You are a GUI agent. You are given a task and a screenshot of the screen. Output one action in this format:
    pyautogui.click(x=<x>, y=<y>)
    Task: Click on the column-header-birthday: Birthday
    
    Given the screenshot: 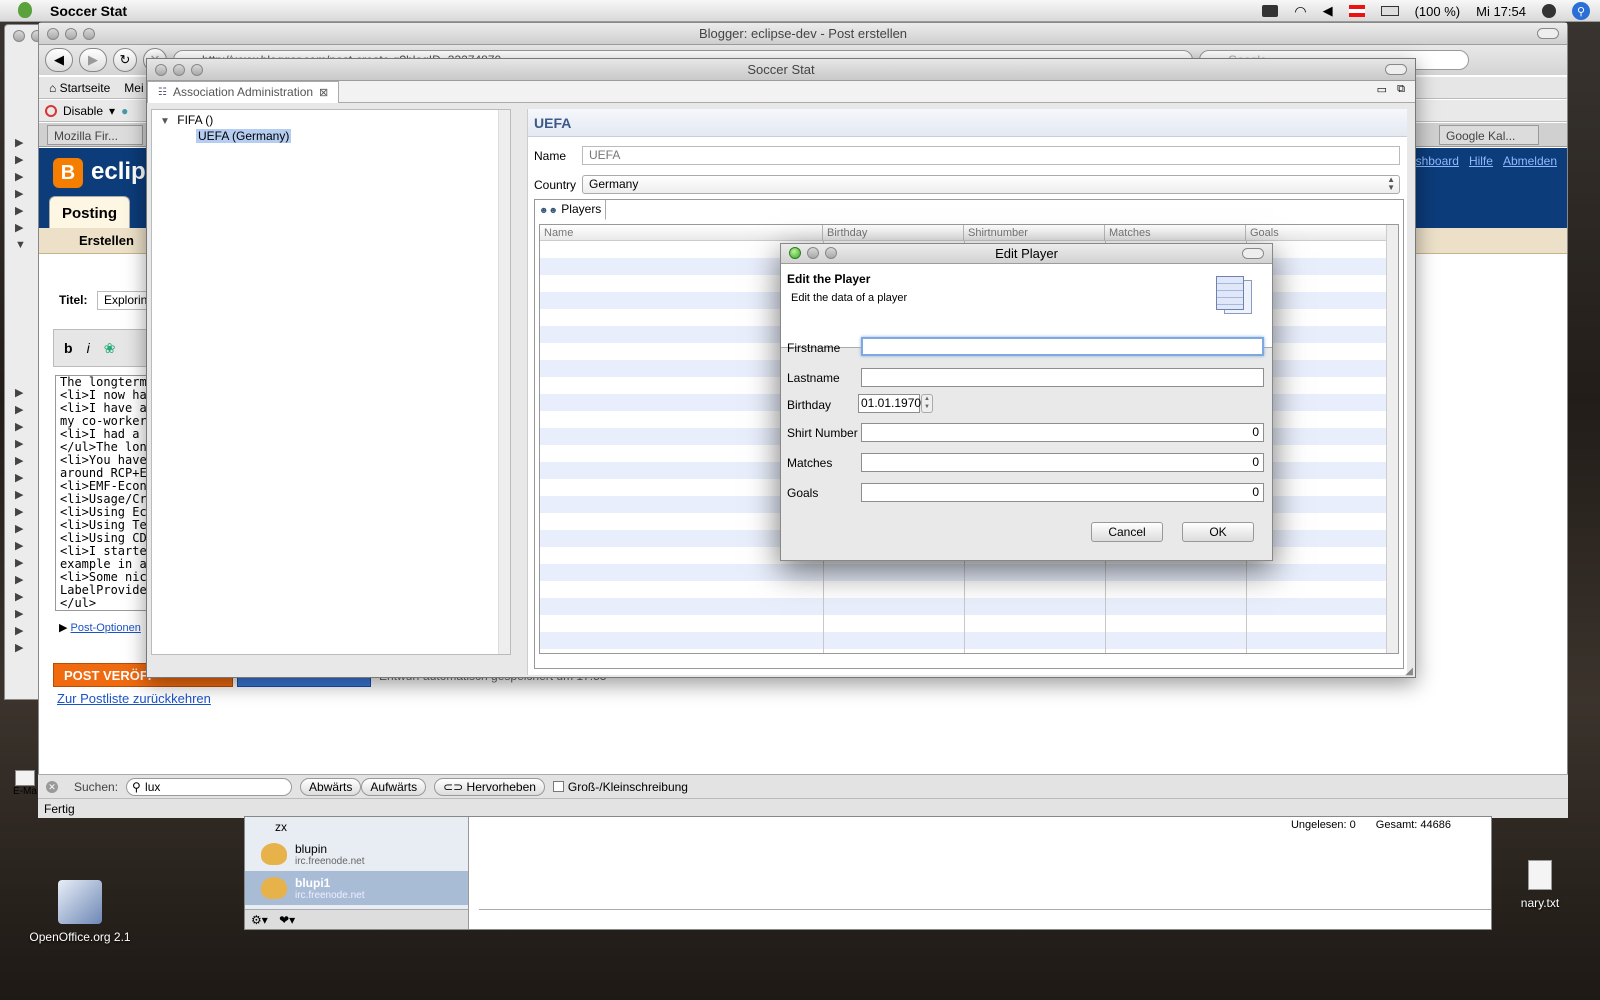 What is the action you would take?
    pyautogui.click(x=893, y=233)
    